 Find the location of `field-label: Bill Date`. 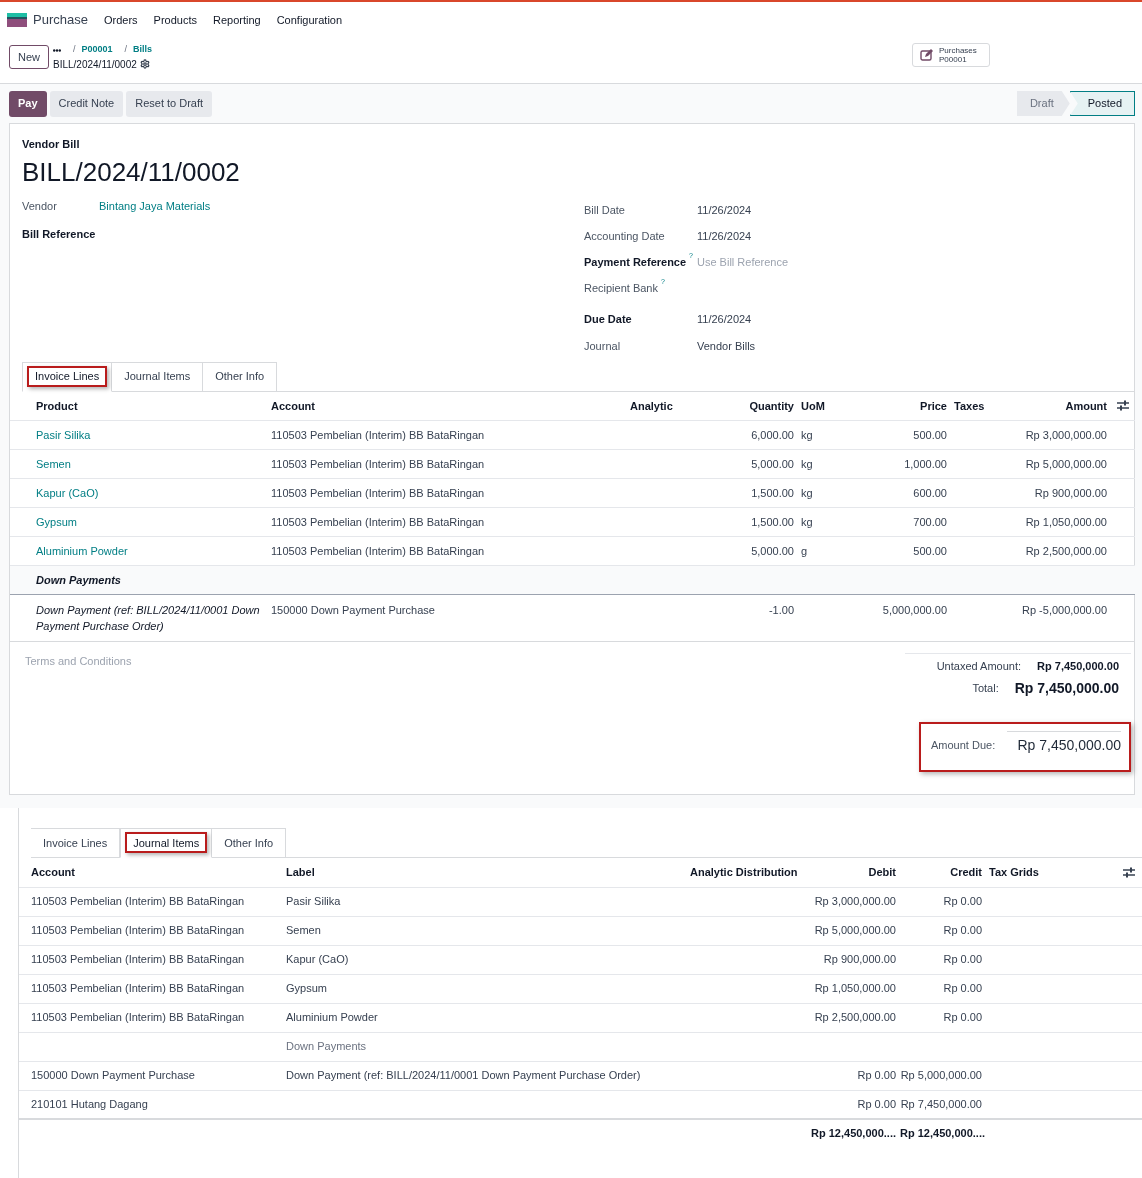

field-label: Bill Date is located at coordinates (604, 211).